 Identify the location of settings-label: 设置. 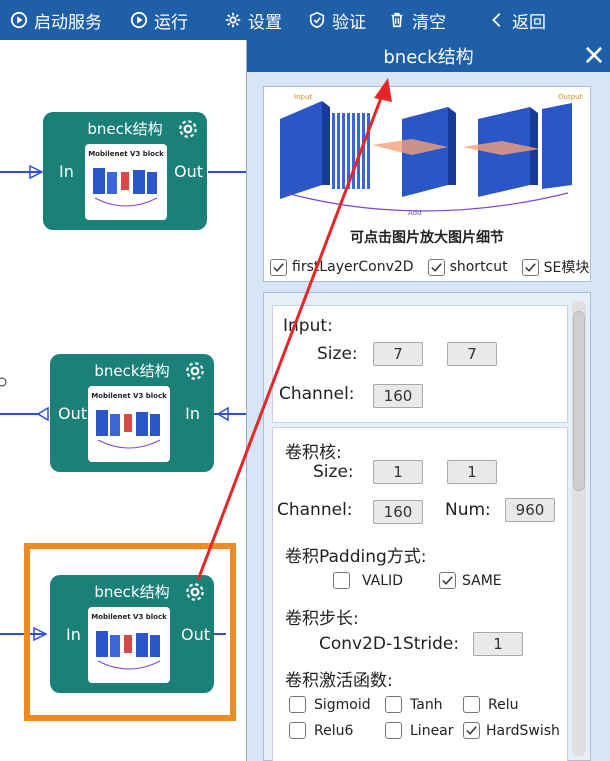
(265, 22).